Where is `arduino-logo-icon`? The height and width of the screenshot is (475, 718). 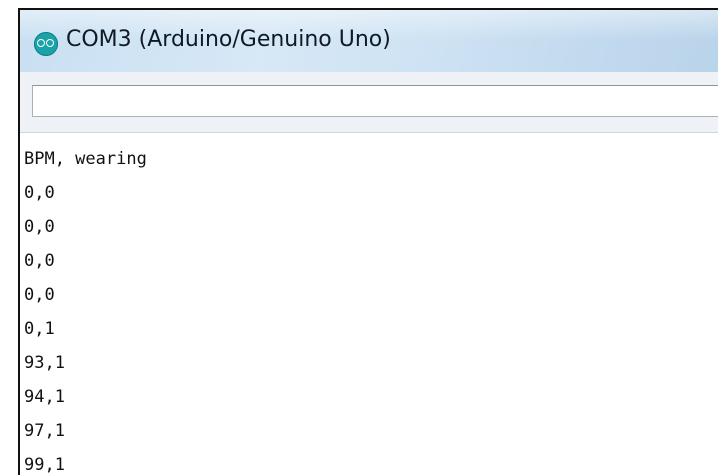
arduino-logo-icon is located at coordinates (46, 44).